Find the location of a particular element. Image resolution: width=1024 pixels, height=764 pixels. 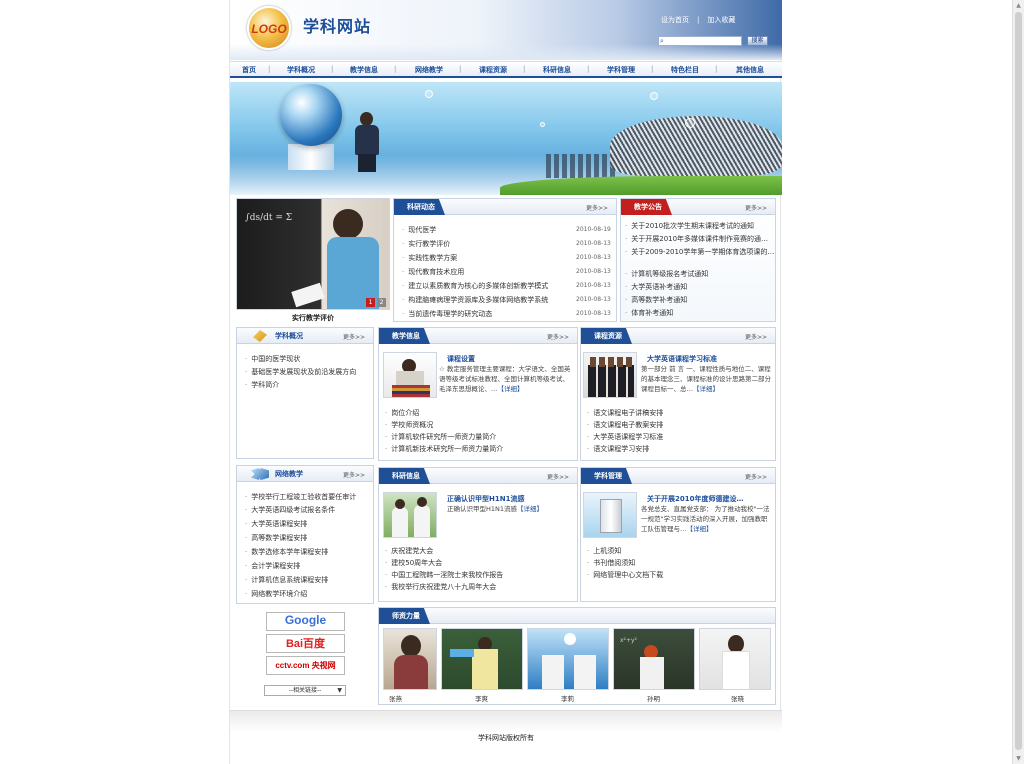

list-item: 语文课程学习安排 is located at coordinates (618, 449).